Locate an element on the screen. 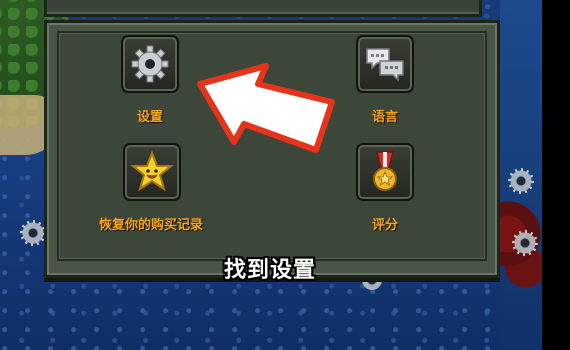 This screenshot has width=570, height=350. star-icon is located at coordinates (152, 171).